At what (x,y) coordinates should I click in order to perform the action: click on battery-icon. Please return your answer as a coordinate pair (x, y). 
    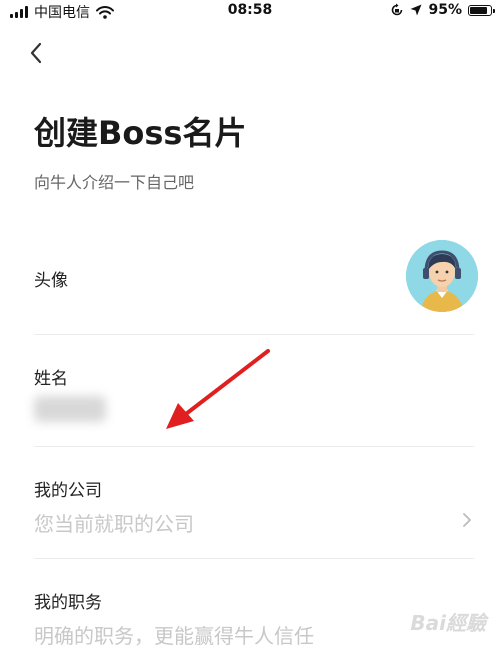
    Looking at the image, I should click on (481, 10).